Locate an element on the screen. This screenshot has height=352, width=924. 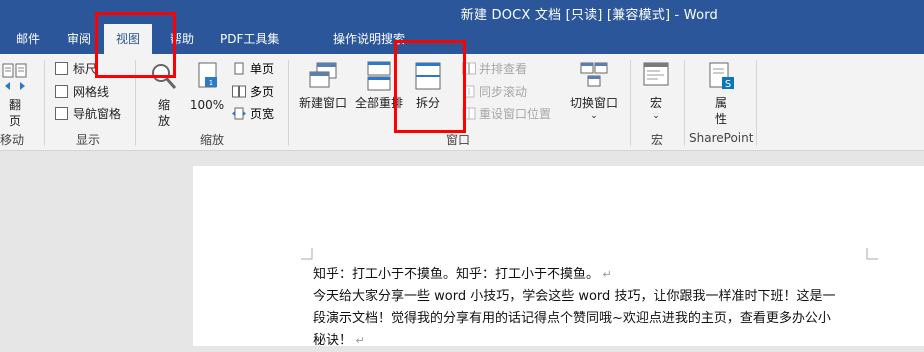
tab-pdf-tools: PDF工具集 is located at coordinates (249, 39).